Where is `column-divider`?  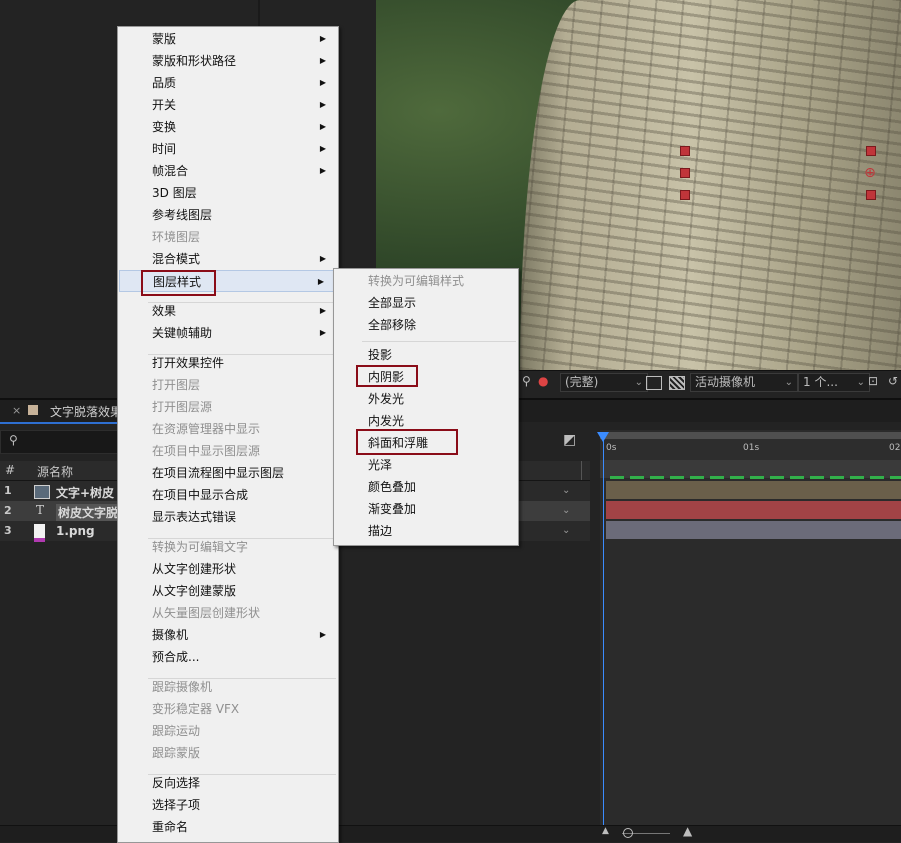
column-divider is located at coordinates (581, 470).